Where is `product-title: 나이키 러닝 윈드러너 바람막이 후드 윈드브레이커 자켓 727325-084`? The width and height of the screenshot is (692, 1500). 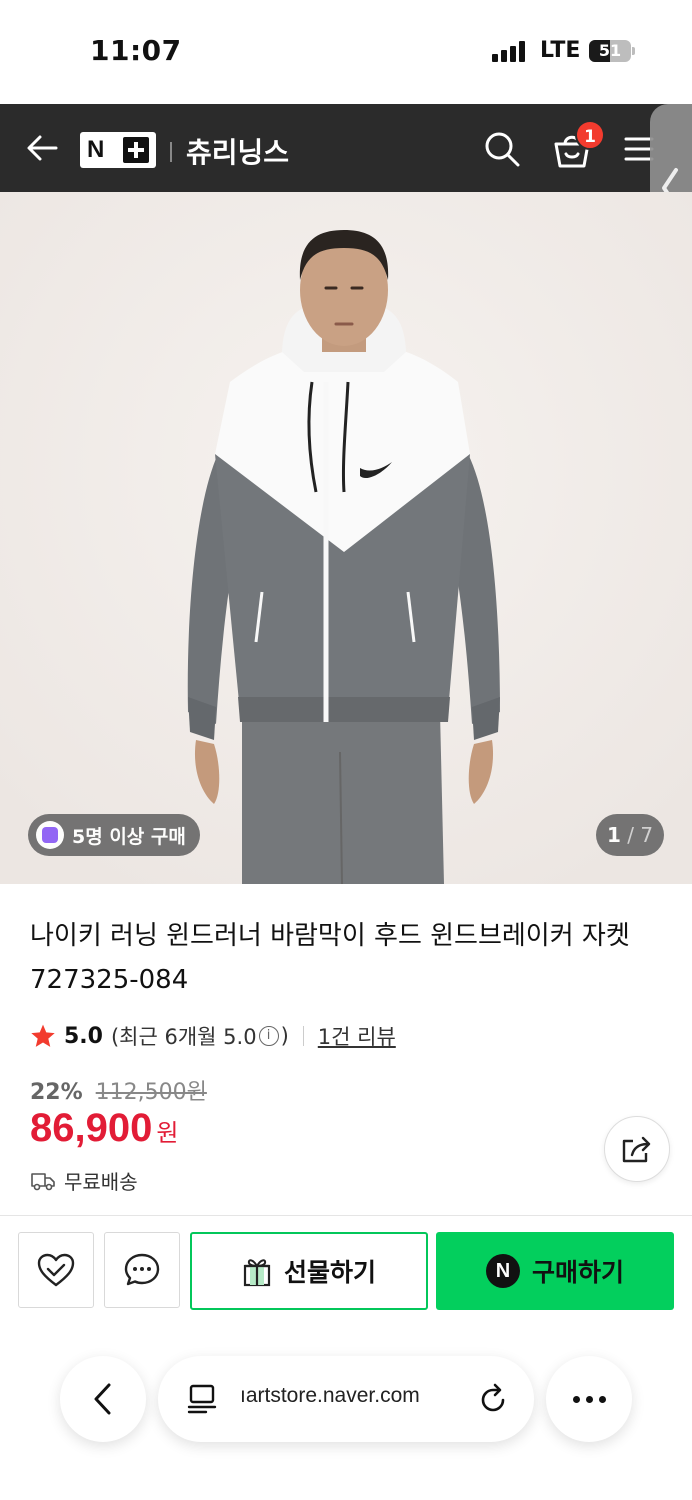 product-title: 나이키 러닝 윈드러너 바람막이 후드 윈드브레이커 자켓 727325-084 is located at coordinates (330, 958).